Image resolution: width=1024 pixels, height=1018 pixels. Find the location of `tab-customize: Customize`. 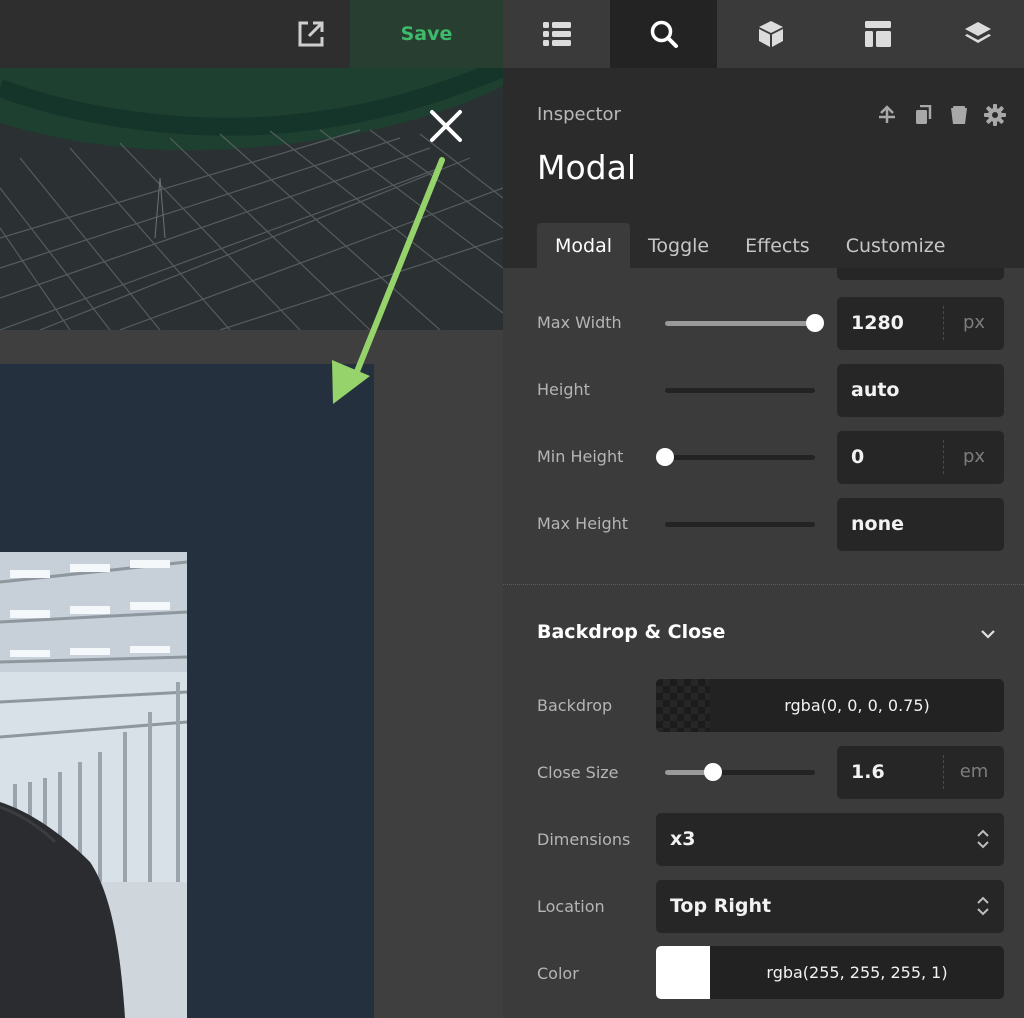

tab-customize: Customize is located at coordinates (896, 245).